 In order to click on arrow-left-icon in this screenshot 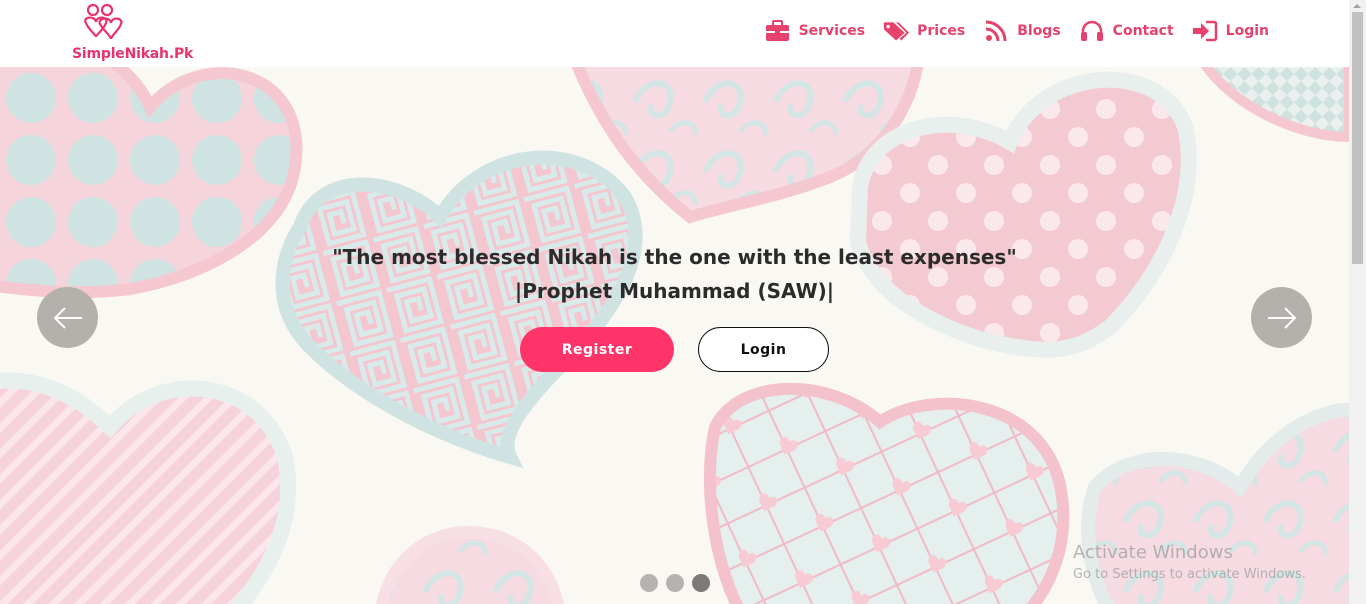, I will do `click(67, 317)`.